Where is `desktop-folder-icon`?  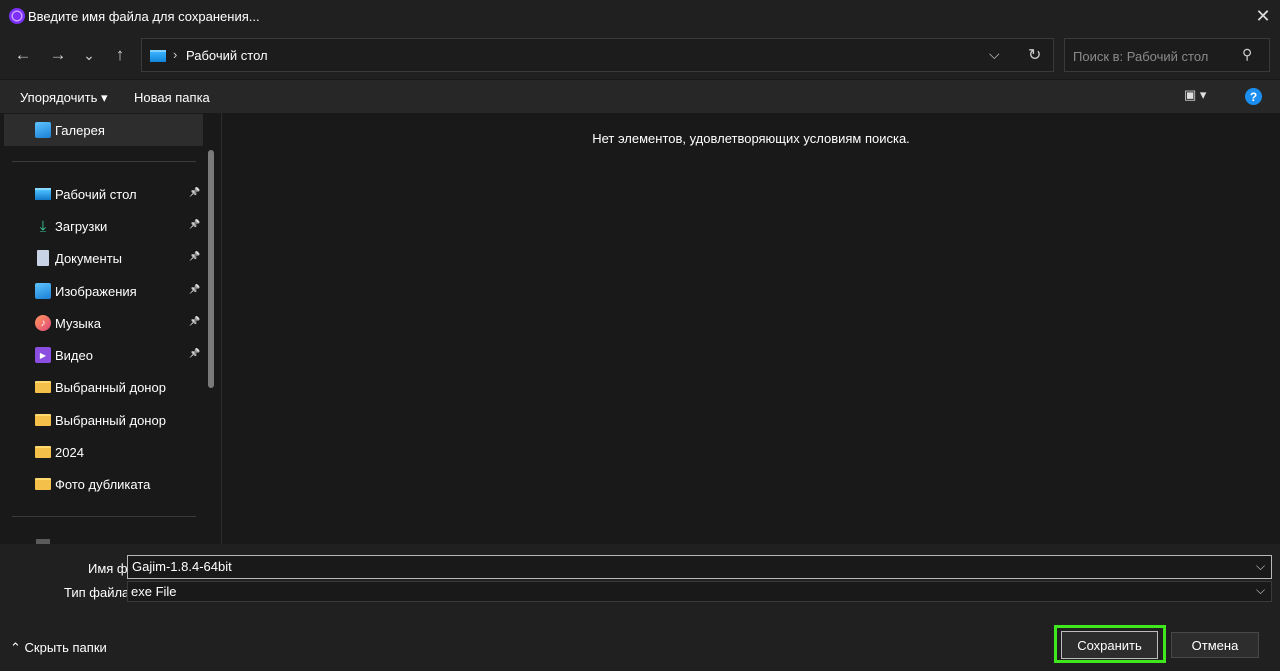 desktop-folder-icon is located at coordinates (158, 56).